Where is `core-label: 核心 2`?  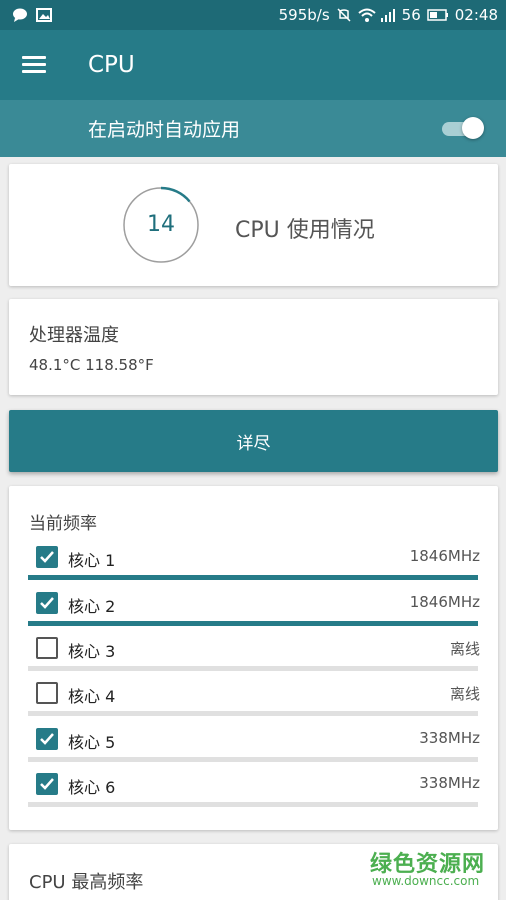
core-label: 核心 2 is located at coordinates (92, 606).